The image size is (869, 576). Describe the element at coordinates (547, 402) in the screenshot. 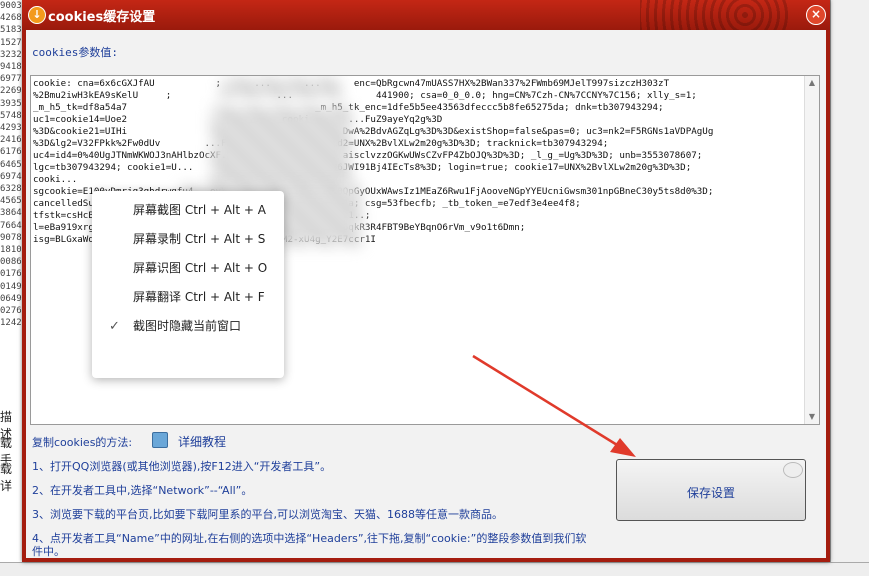

I see `arrow-shaft` at that location.